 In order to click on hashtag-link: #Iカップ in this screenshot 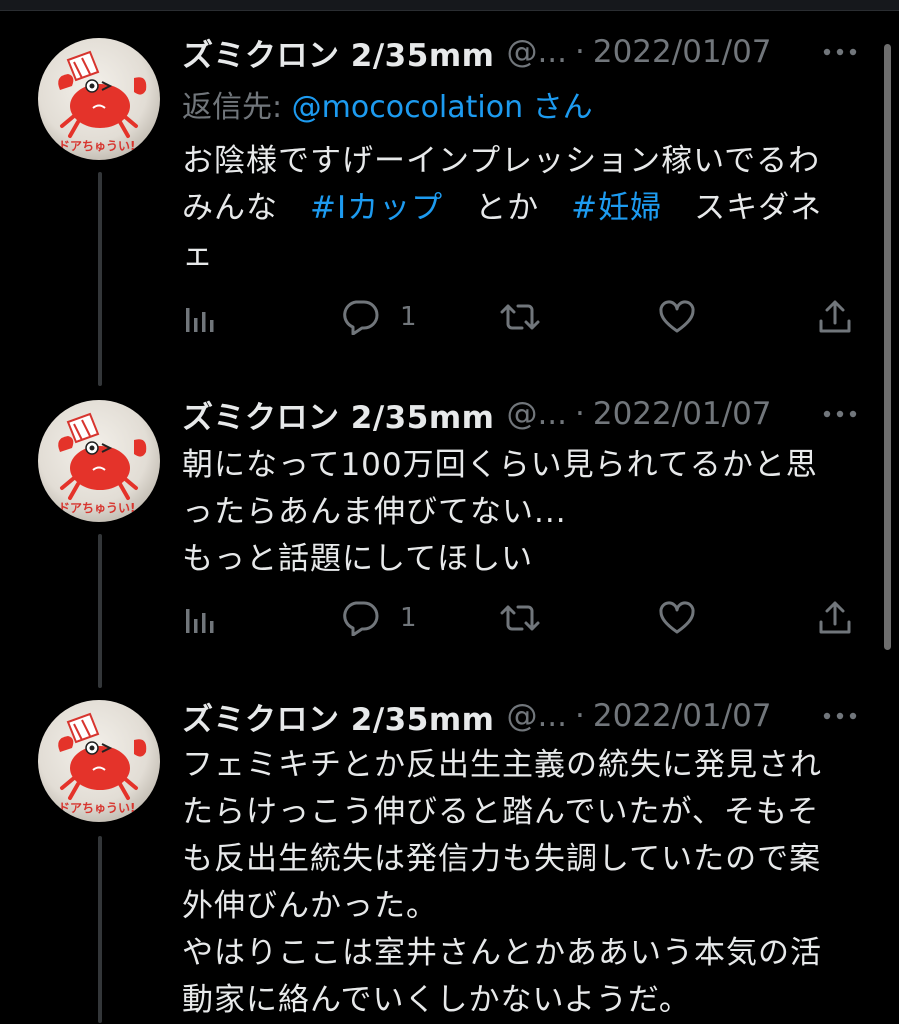, I will do `click(376, 208)`.